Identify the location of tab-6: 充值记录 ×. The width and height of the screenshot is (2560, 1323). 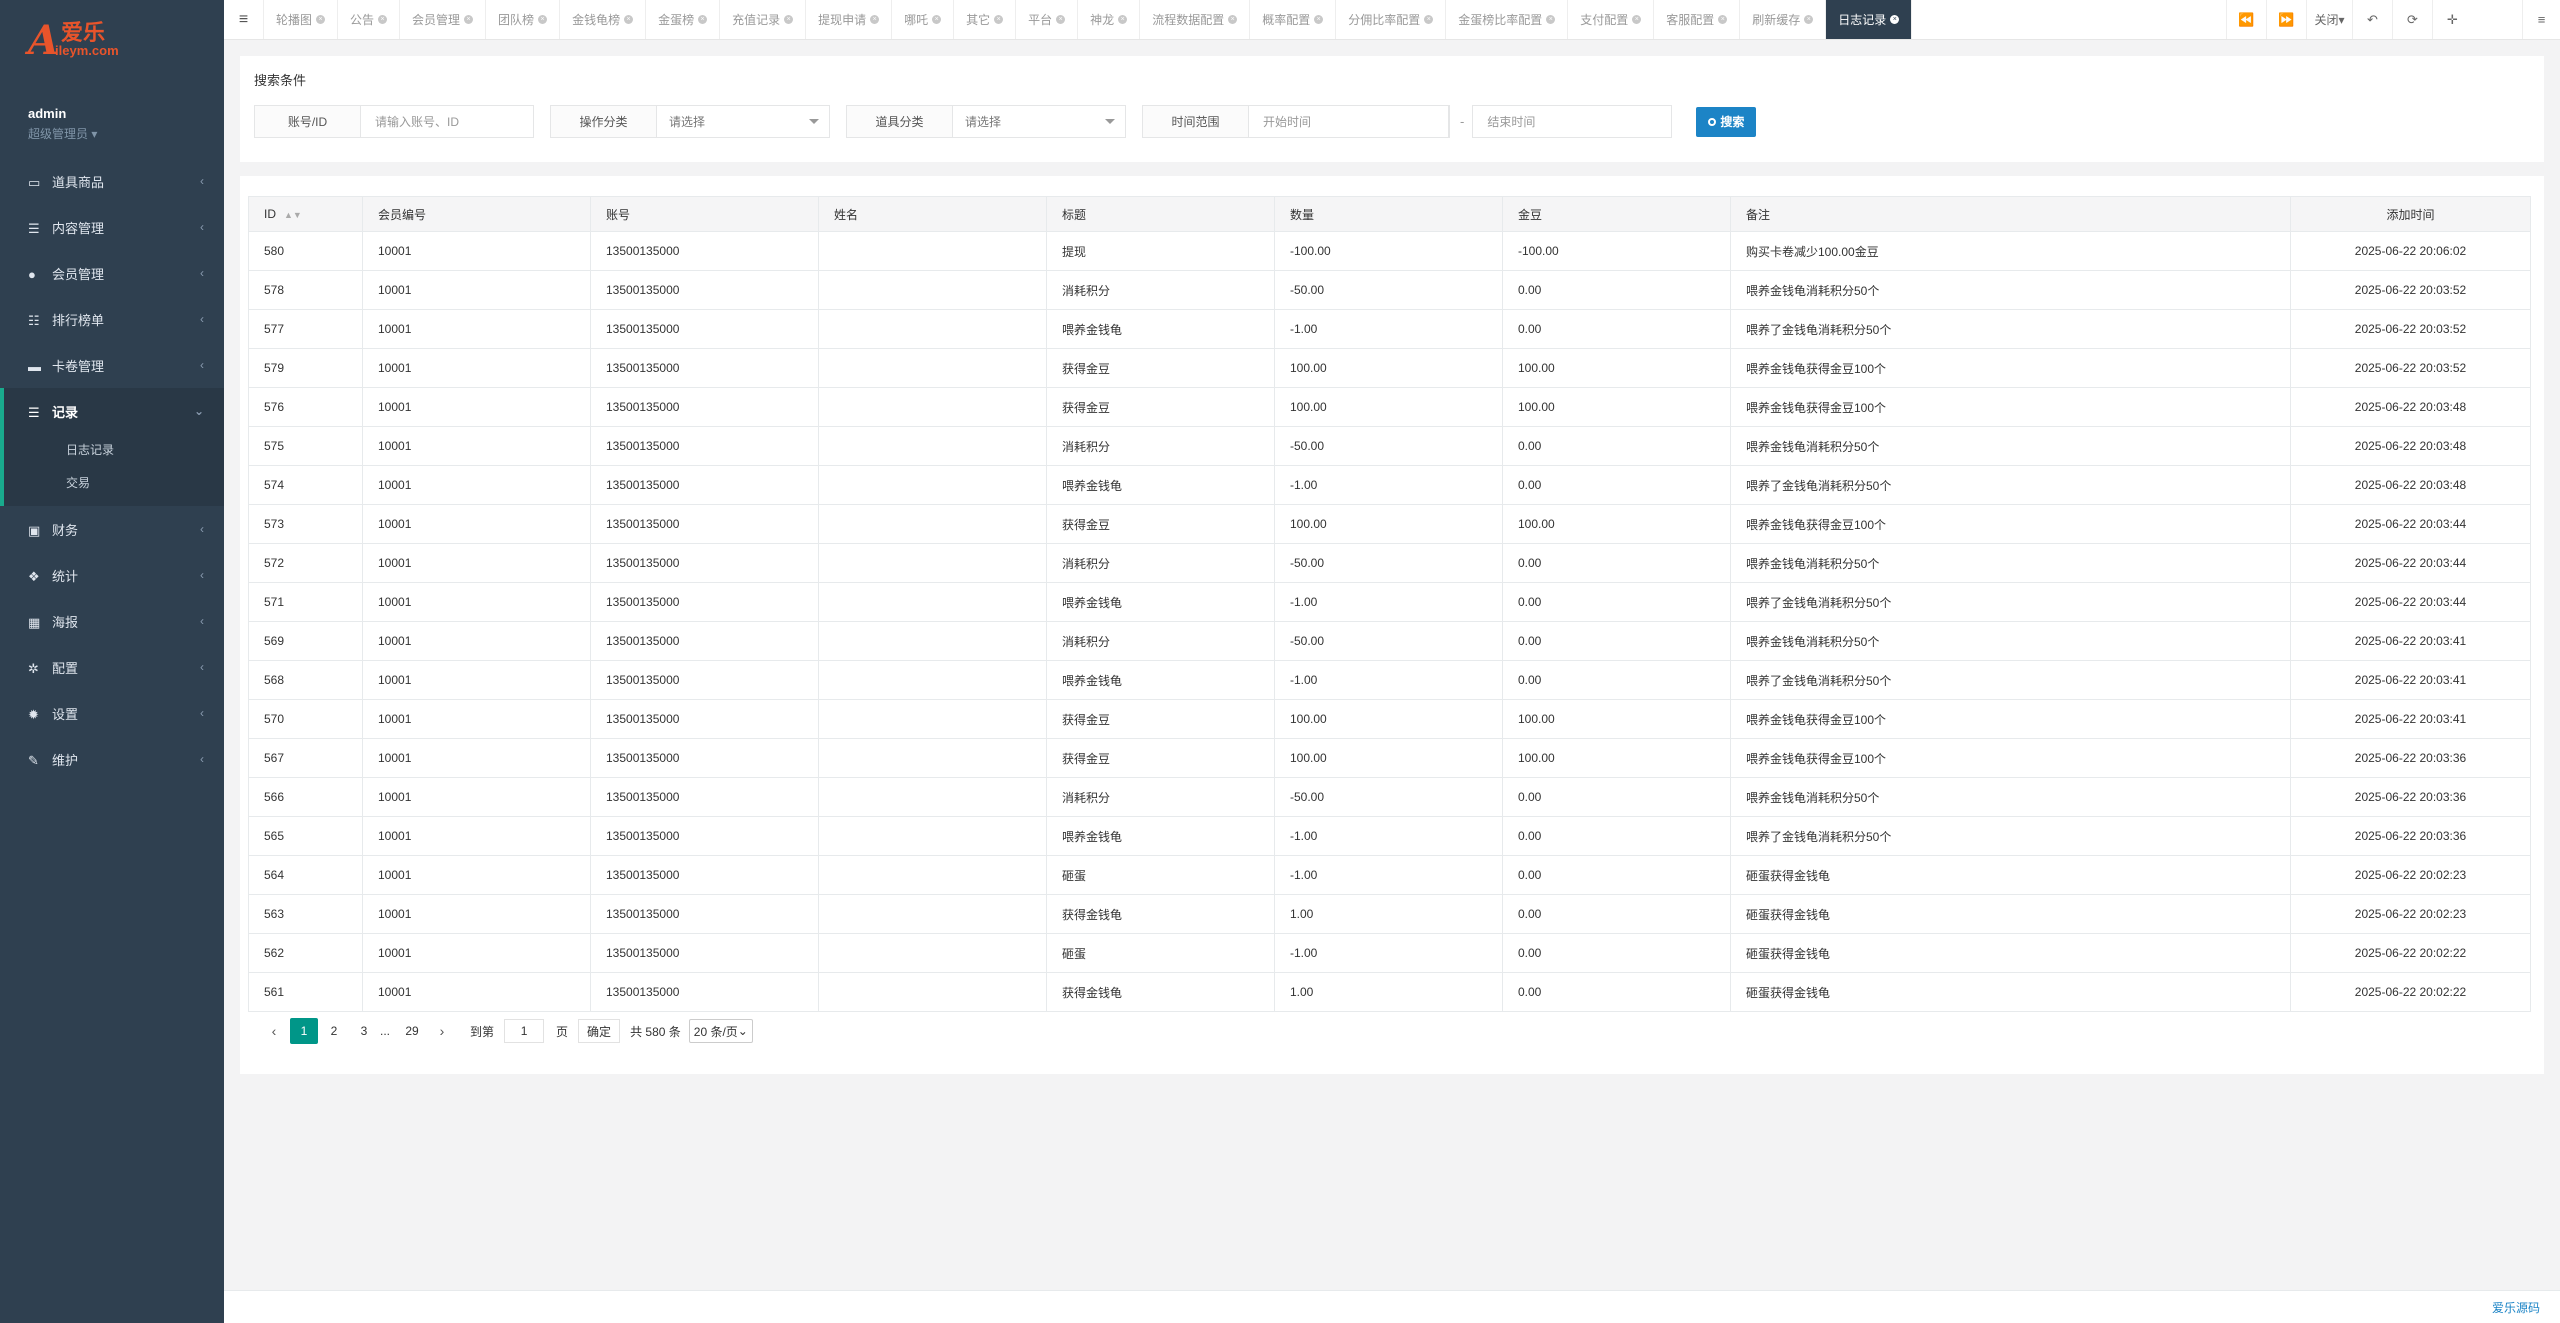
(763, 19).